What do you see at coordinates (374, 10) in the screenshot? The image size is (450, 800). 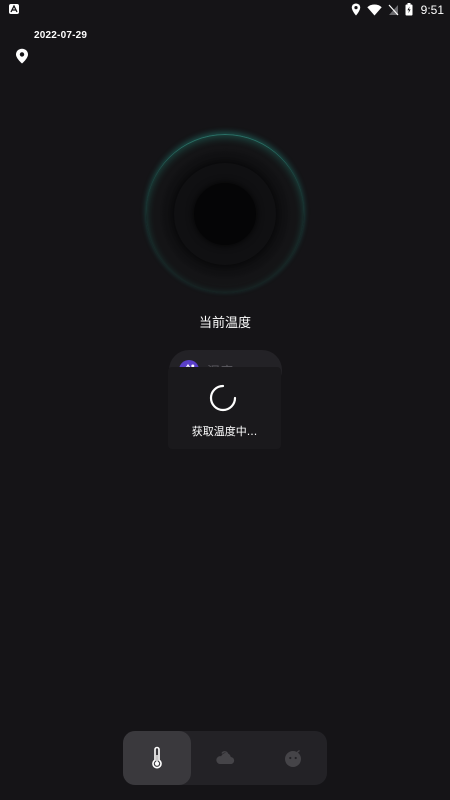 I see `wifi-icon` at bounding box center [374, 10].